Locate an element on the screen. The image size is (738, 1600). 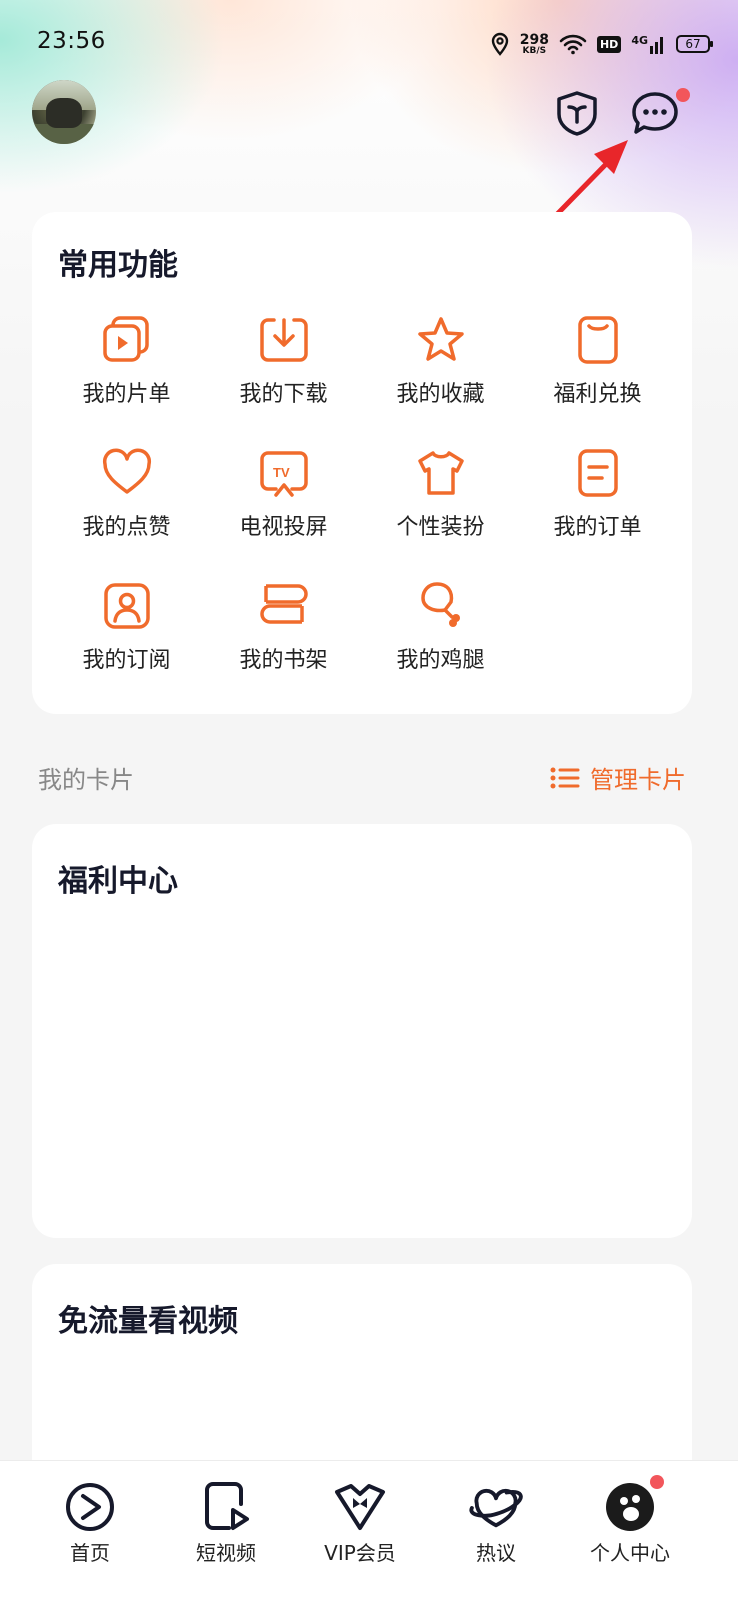
battery-indicator: 67 is located at coordinates (694, 44).